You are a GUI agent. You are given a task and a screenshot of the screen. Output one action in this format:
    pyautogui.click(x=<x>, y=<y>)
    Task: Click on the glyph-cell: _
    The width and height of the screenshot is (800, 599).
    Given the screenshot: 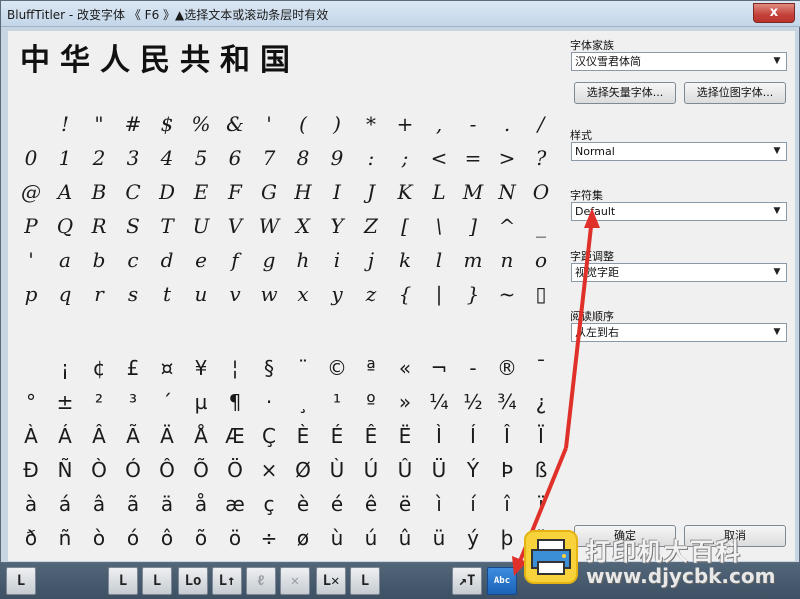 What is the action you would take?
    pyautogui.click(x=541, y=226)
    